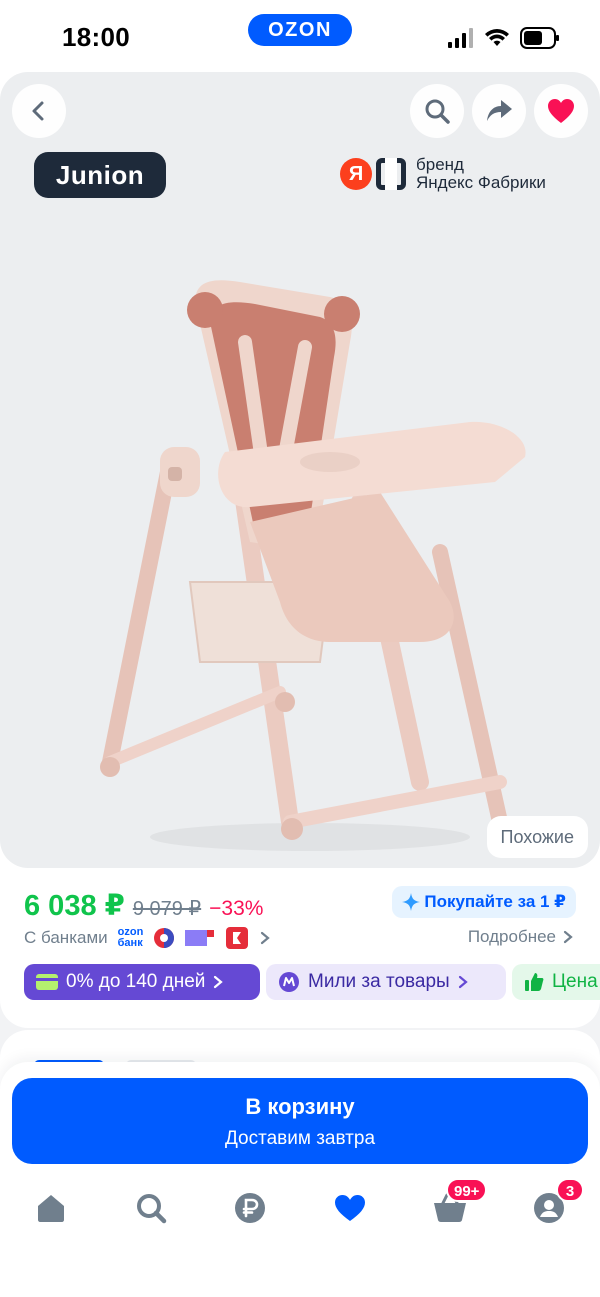 This screenshot has width=600, height=1297. I want to click on promo-label: Покупайте за 1 ₽, so click(495, 901).